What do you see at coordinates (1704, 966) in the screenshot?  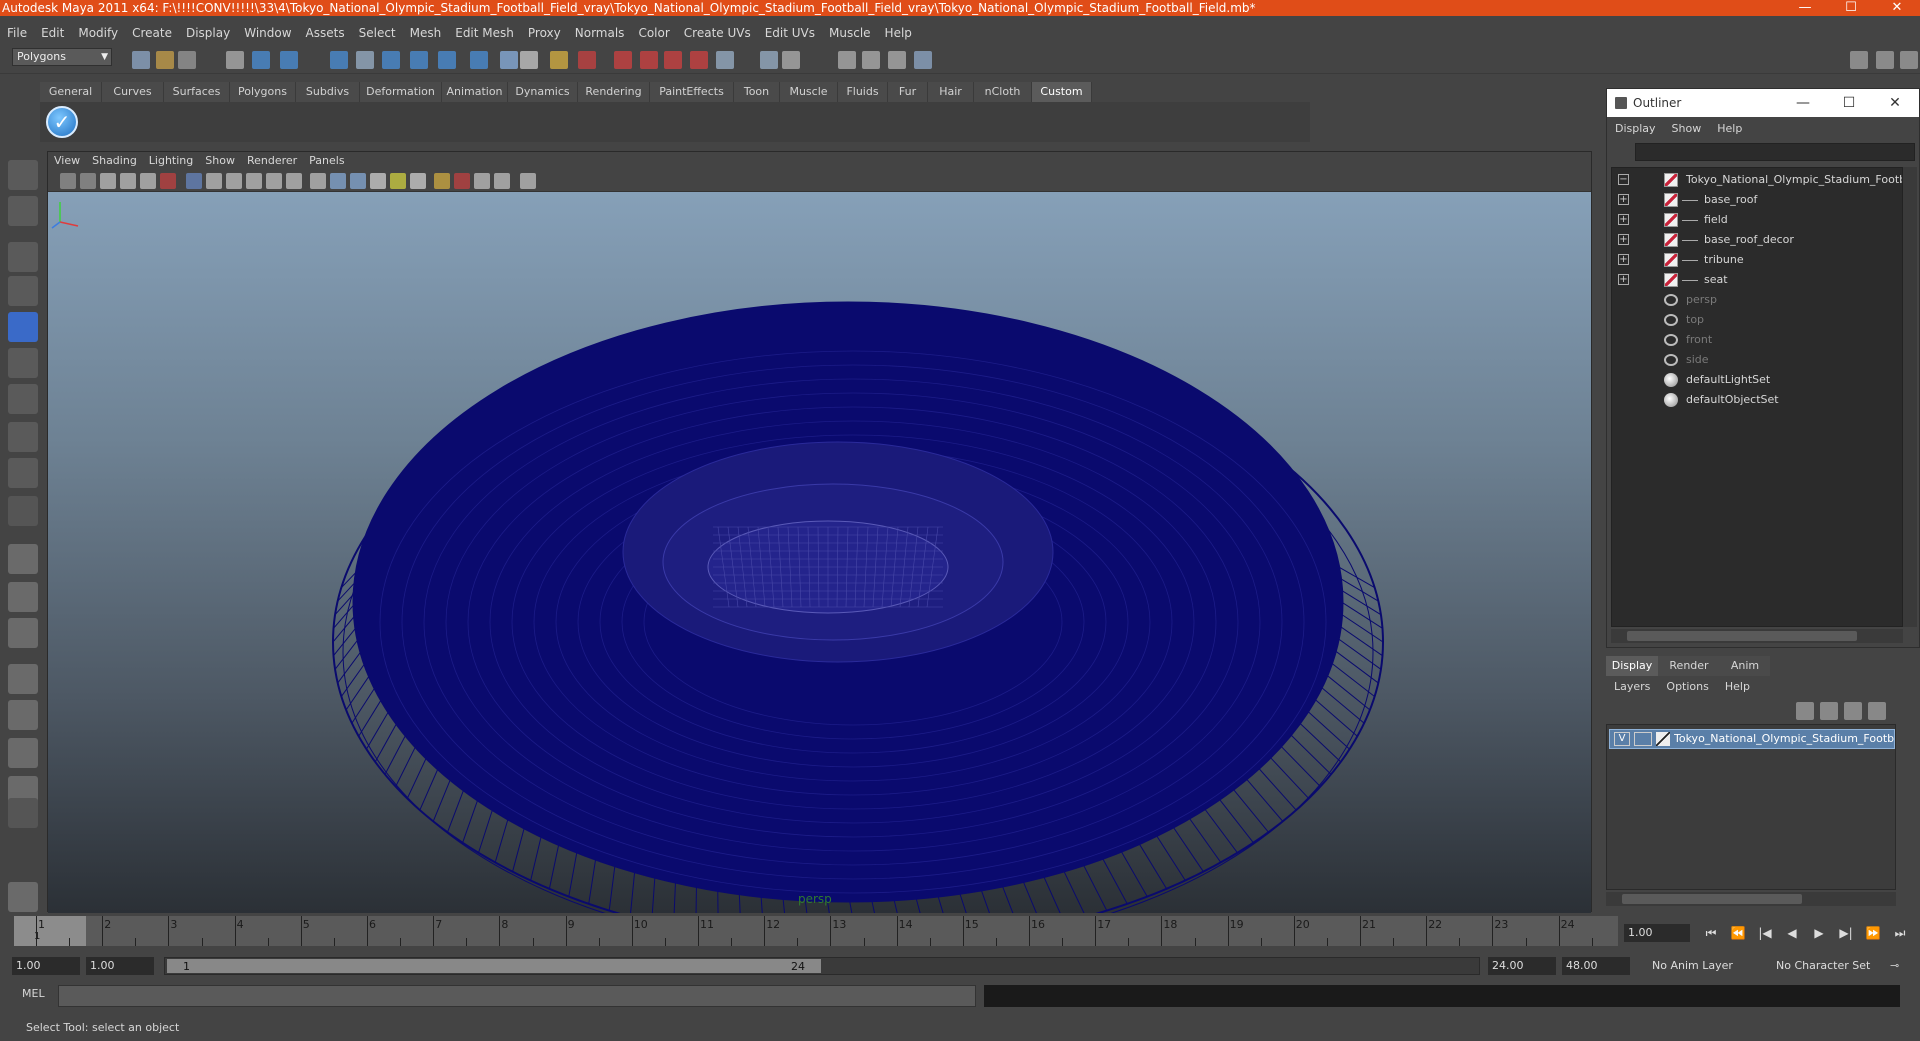 I see `anim-layer-dropdown: No Anim Layer` at bounding box center [1704, 966].